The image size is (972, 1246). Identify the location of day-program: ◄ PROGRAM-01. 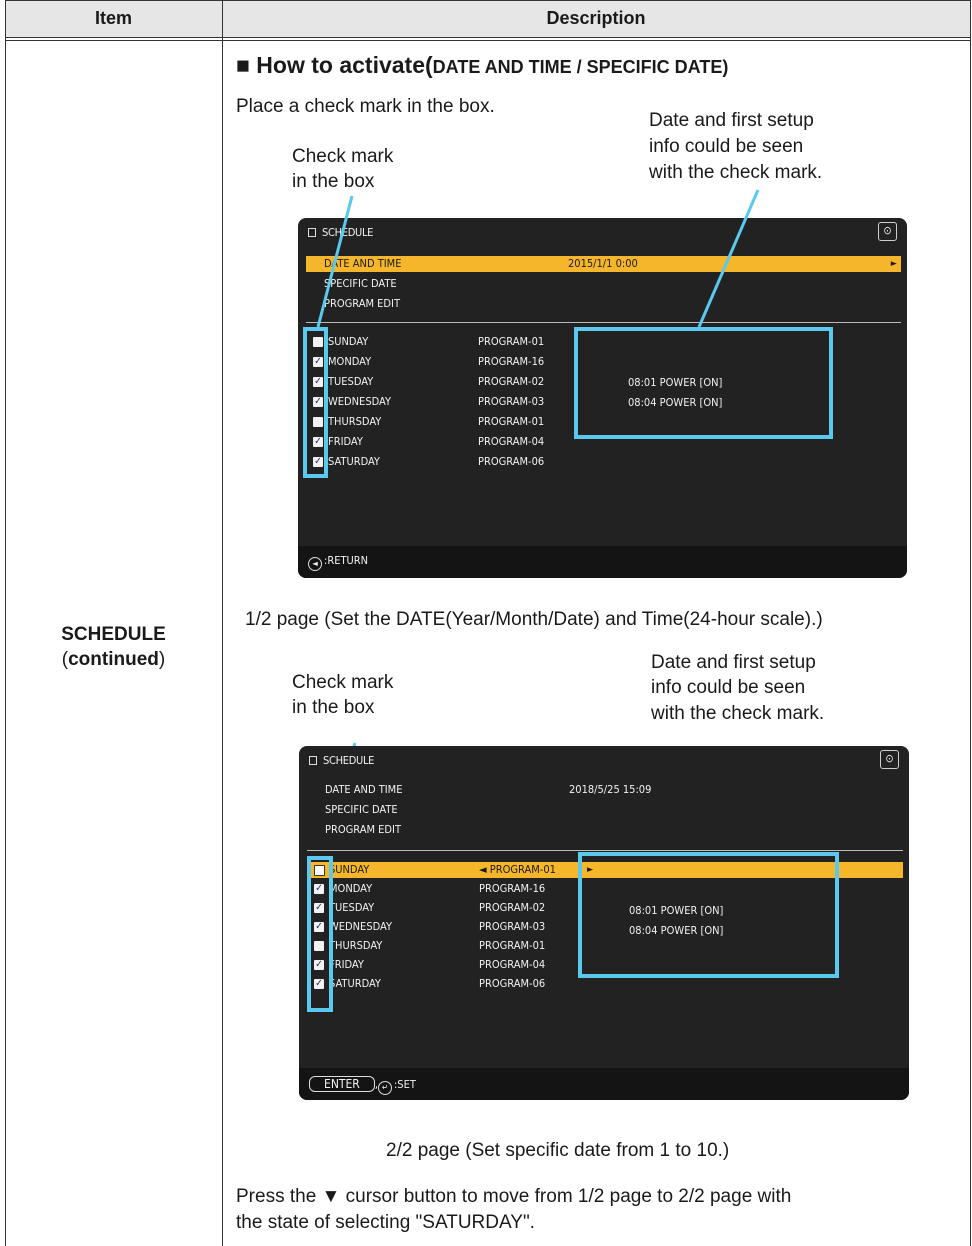
(517, 869).